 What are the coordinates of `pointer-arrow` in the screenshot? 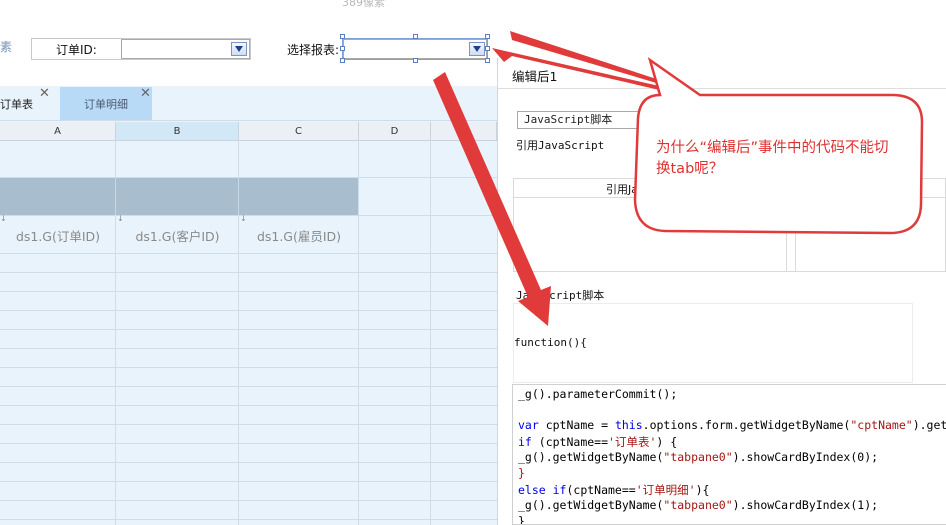 It's located at (492, 199).